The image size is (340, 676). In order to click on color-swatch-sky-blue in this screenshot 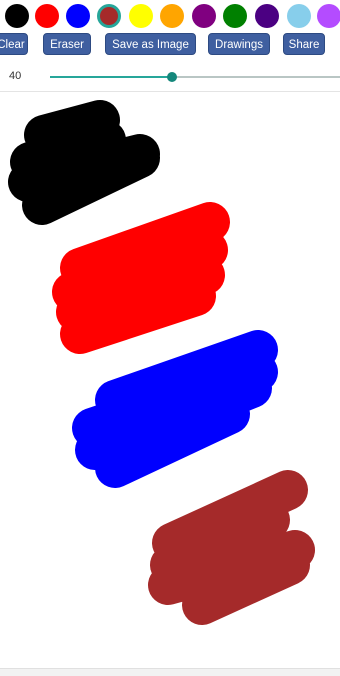, I will do `click(299, 16)`.